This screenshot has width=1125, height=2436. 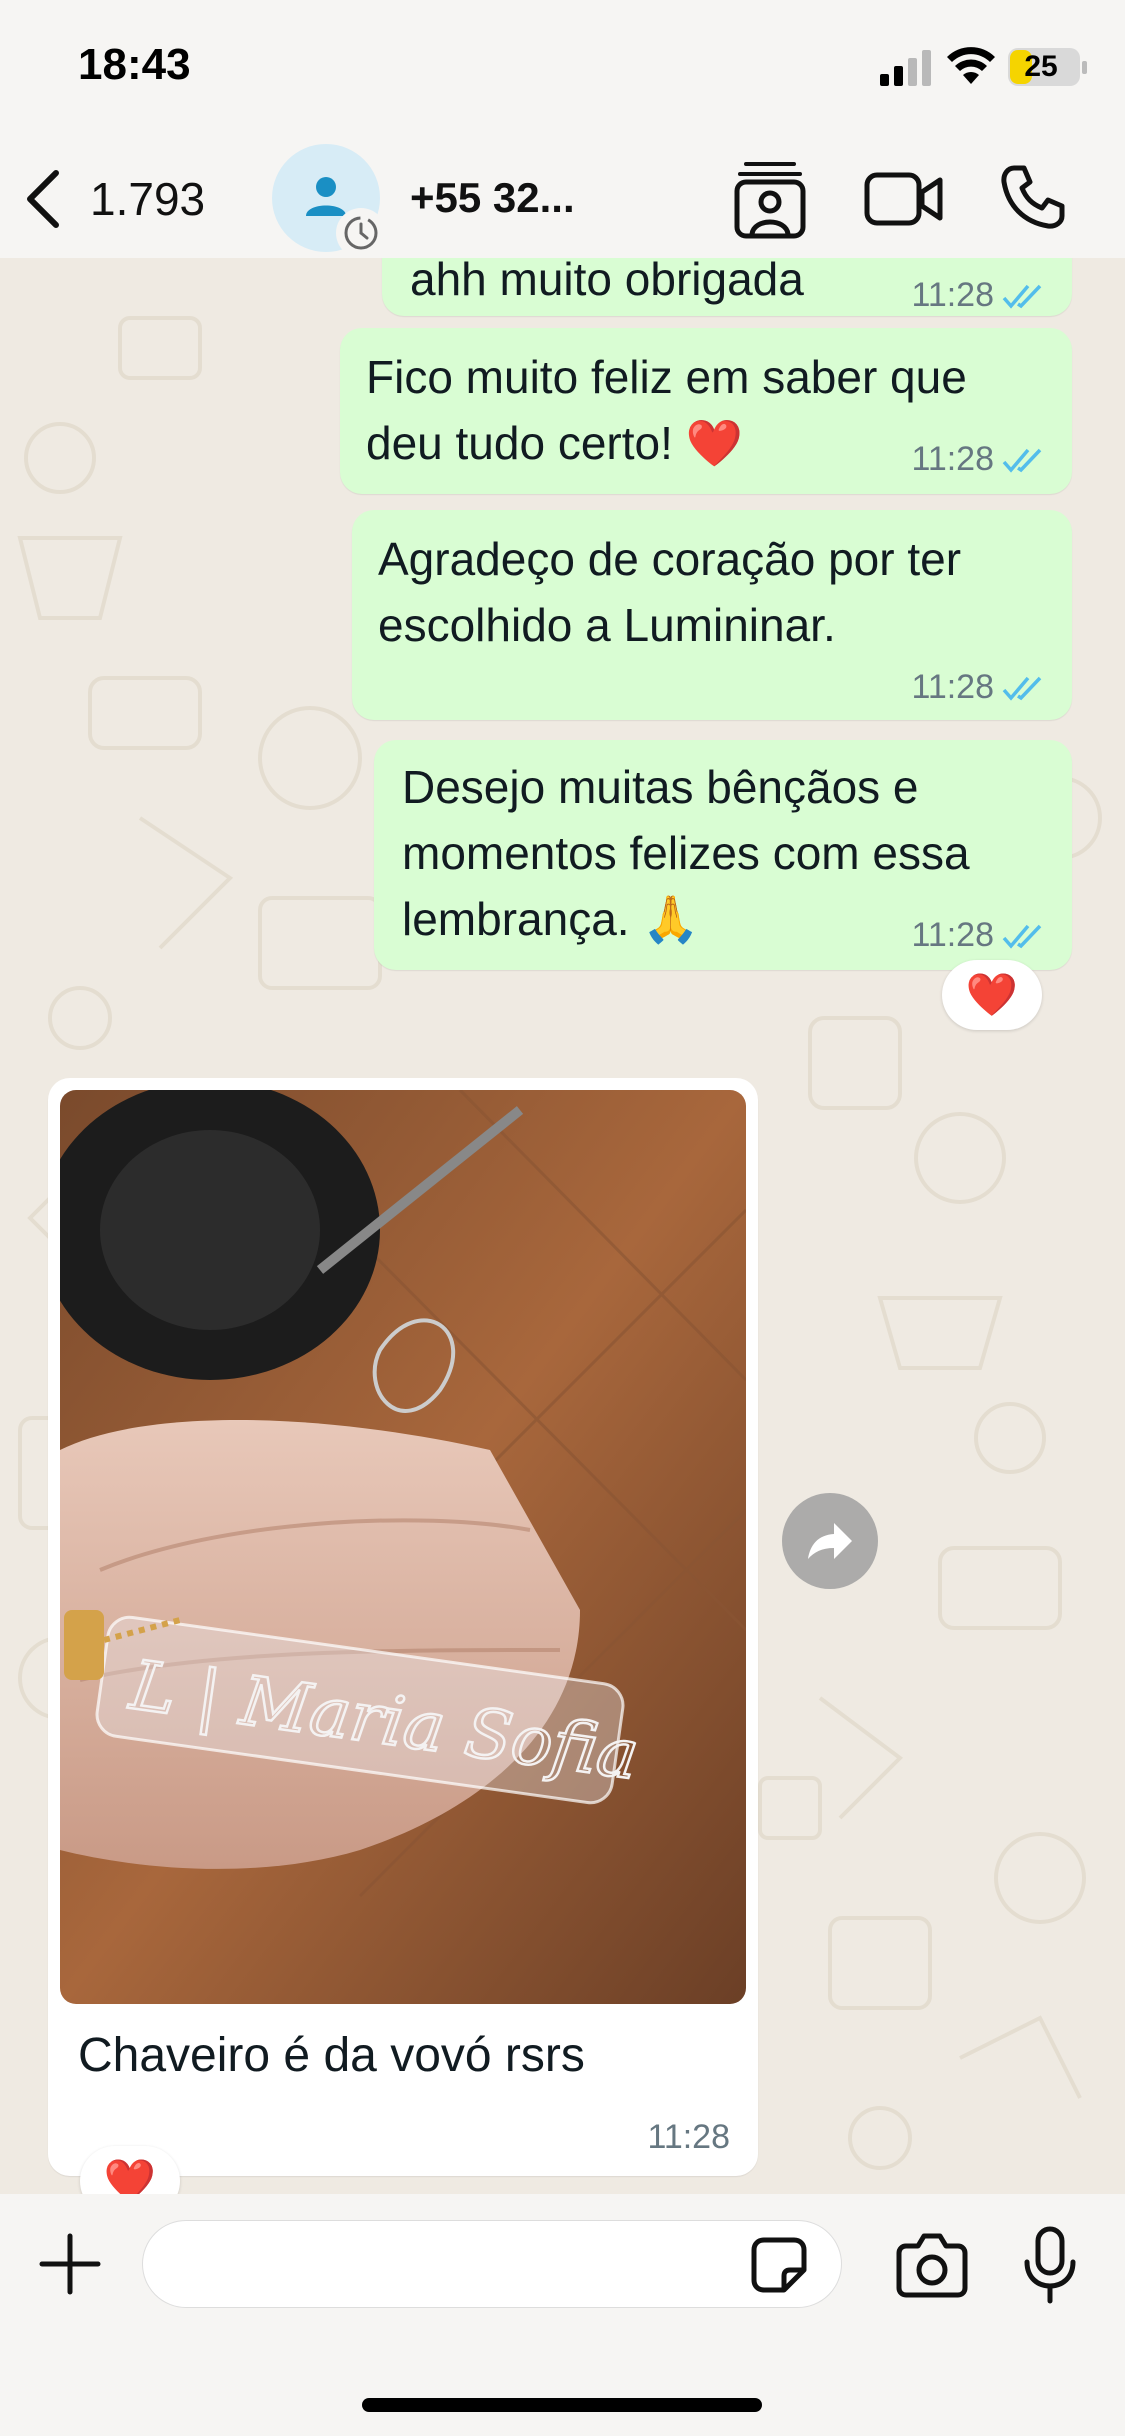 What do you see at coordinates (554, 443) in the screenshot?
I see `message-text-line: deu tudo certo! ❤️` at bounding box center [554, 443].